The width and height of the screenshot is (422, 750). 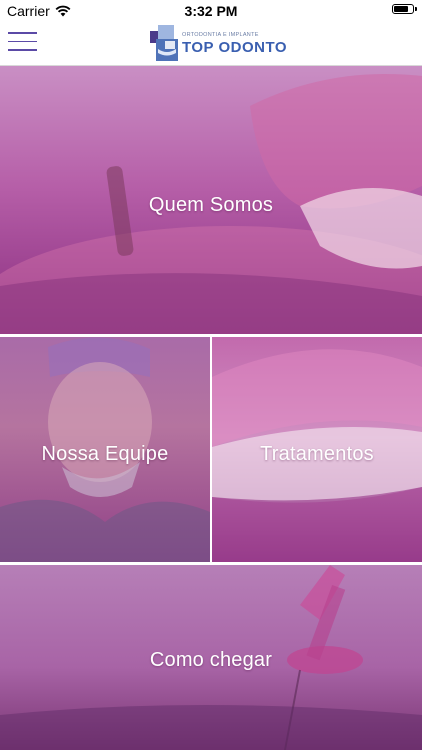 I want to click on battery-icon, so click(x=404, y=9).